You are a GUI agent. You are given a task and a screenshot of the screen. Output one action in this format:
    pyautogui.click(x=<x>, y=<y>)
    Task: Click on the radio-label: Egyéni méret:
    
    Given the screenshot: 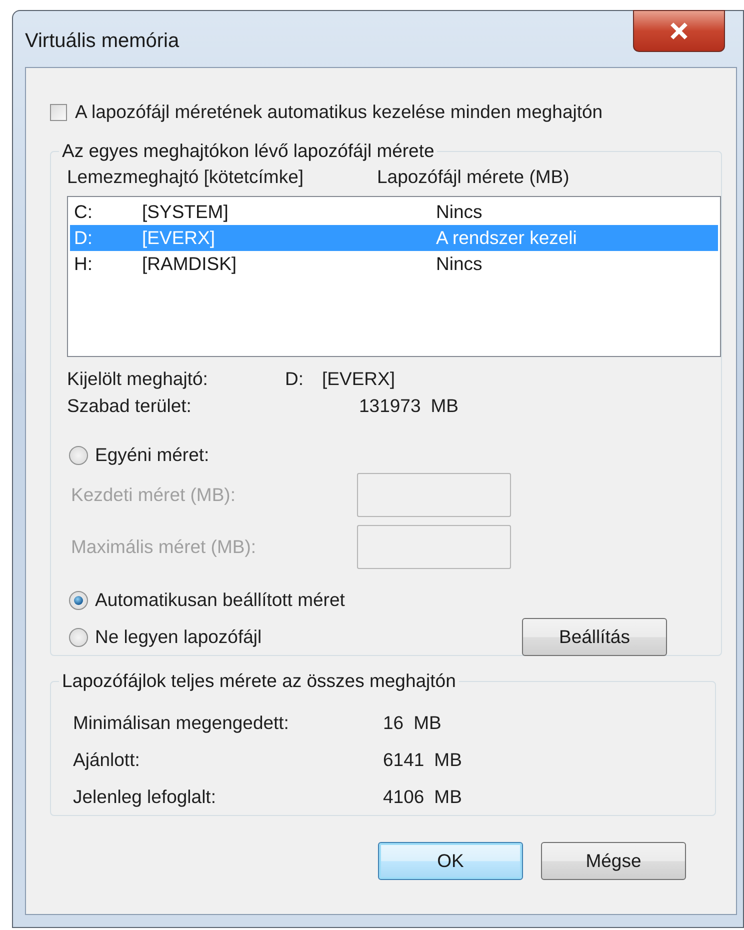 What is the action you would take?
    pyautogui.click(x=152, y=455)
    